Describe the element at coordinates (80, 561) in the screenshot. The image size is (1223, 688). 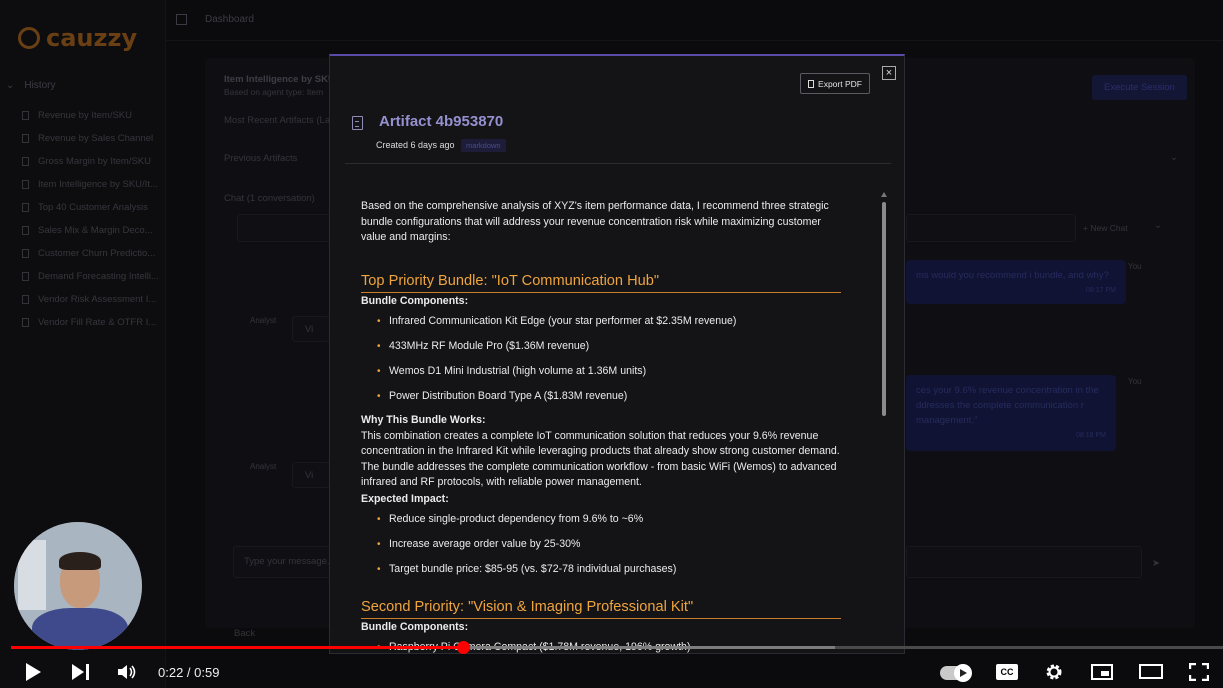
I see `presenter-hair` at that location.